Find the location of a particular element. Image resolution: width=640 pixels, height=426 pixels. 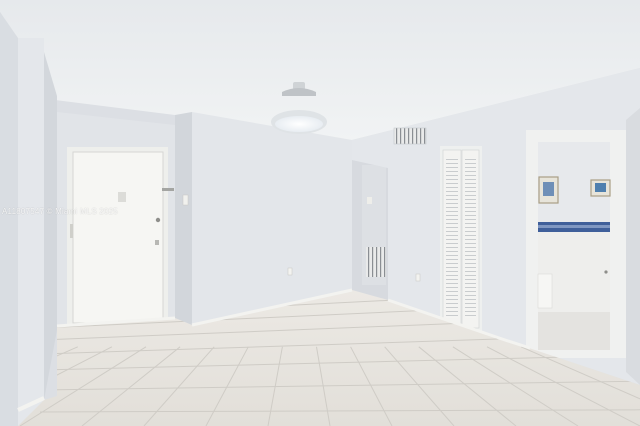

door-knob is located at coordinates (158, 220).